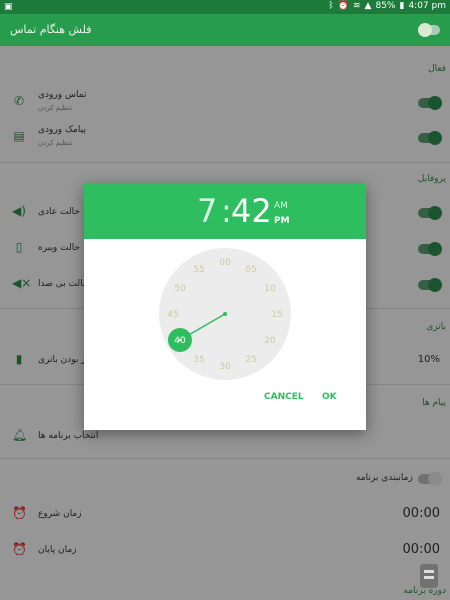 This screenshot has height=600, width=450. Describe the element at coordinates (402, 6) in the screenshot. I see `battery-icon: ▮` at that location.